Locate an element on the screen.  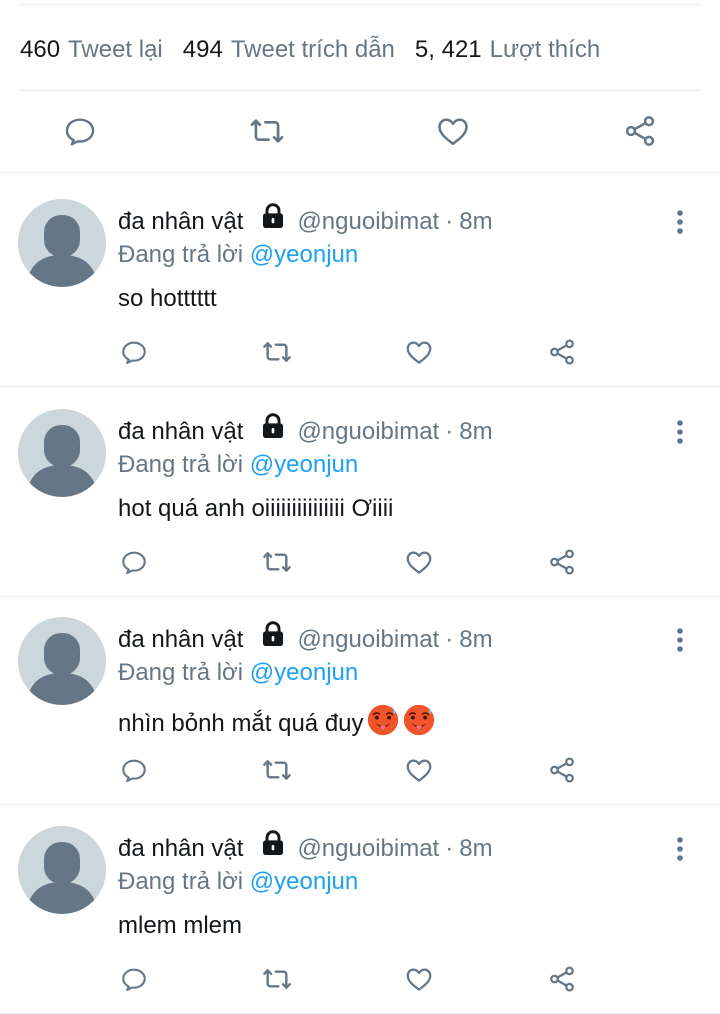
likes-count: 5, 421 is located at coordinates (448, 49).